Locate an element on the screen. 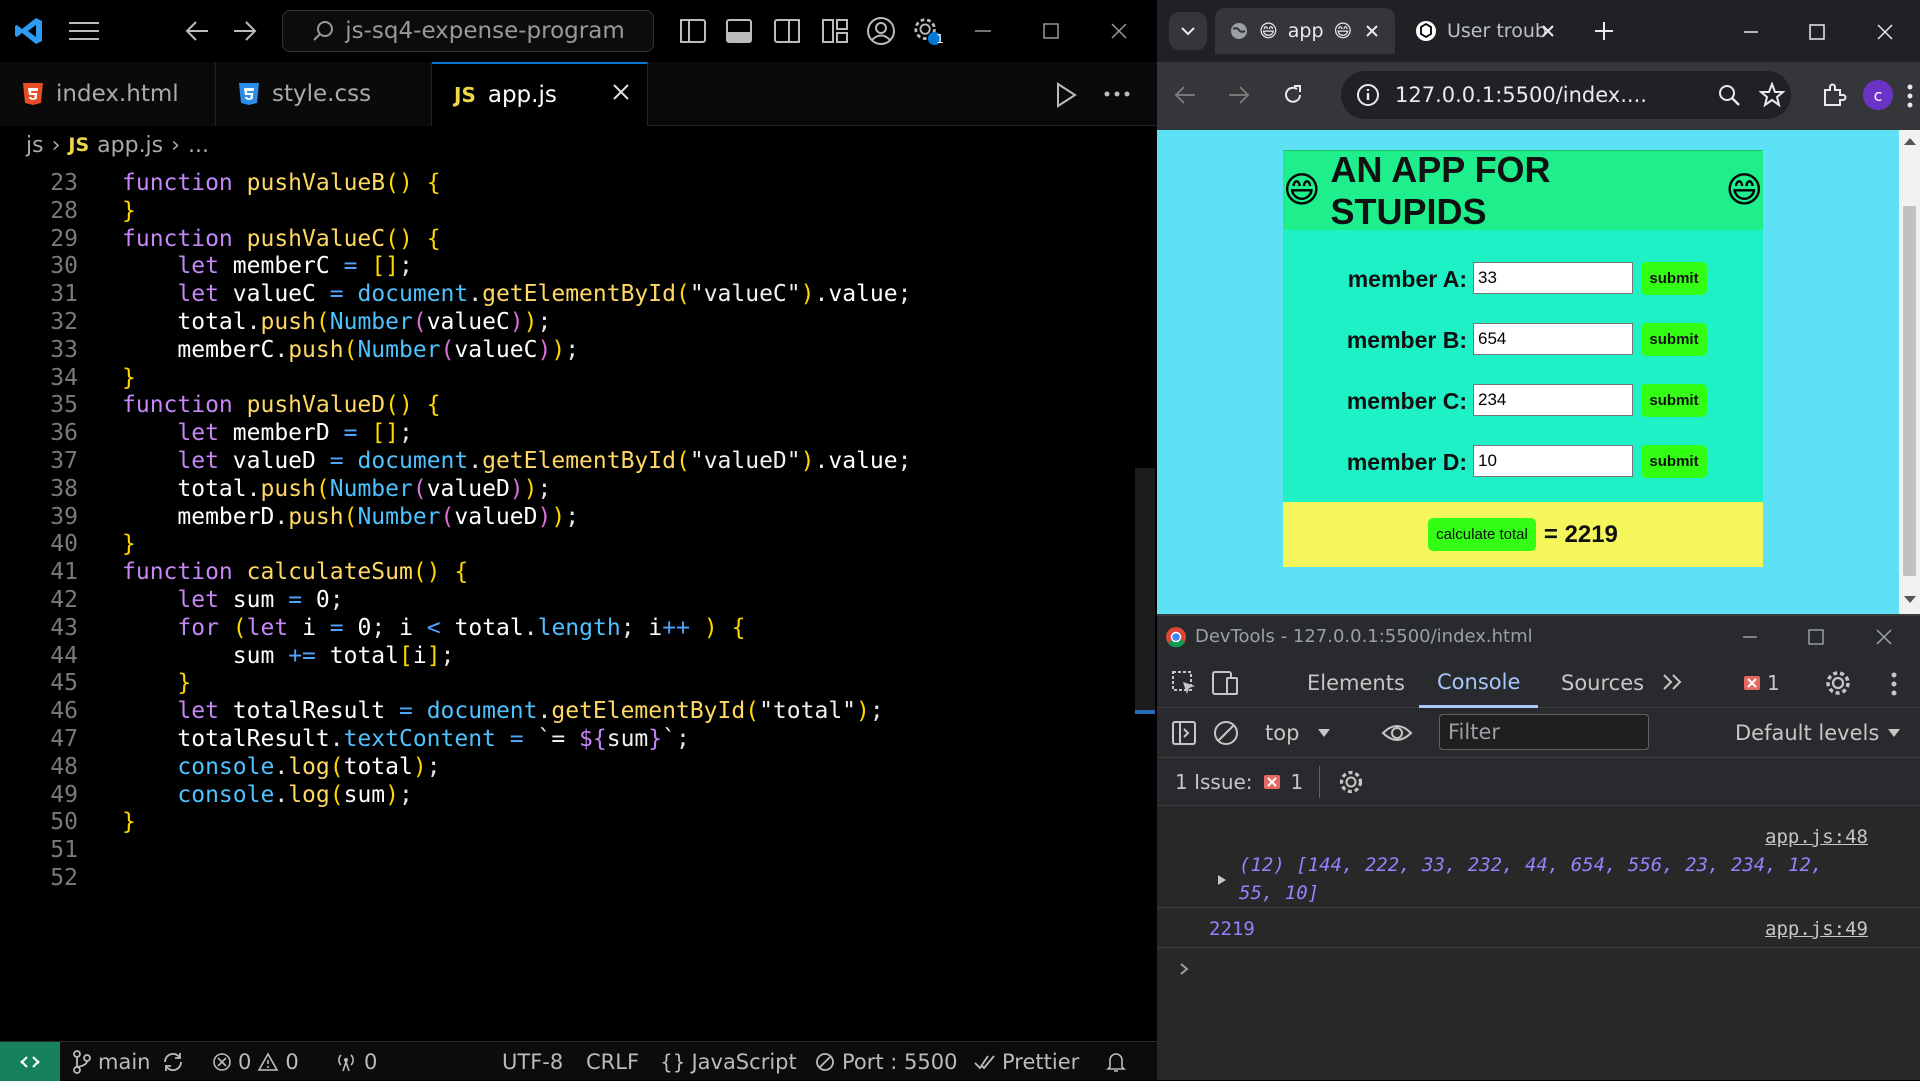  devtools-menu-icon is located at coordinates (1894, 684).